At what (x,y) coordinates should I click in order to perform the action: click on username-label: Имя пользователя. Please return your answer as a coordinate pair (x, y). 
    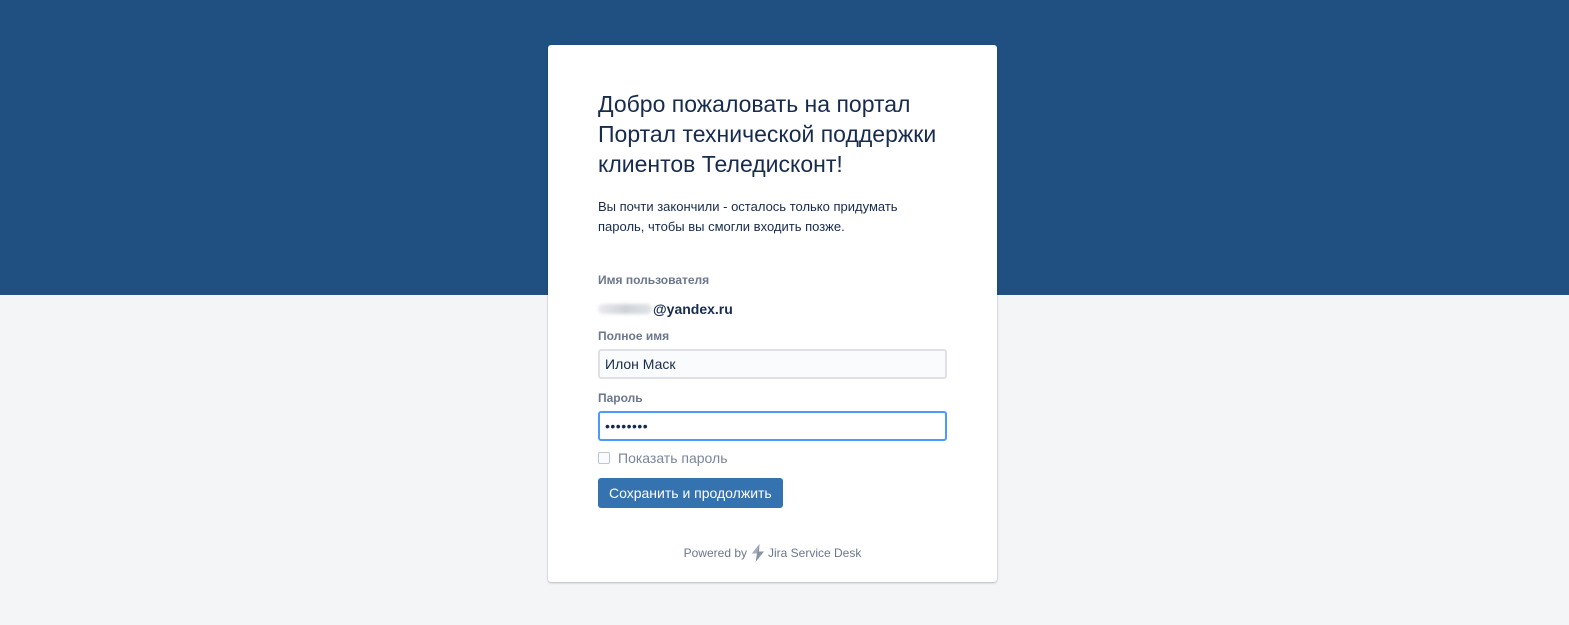
    Looking at the image, I should click on (654, 280).